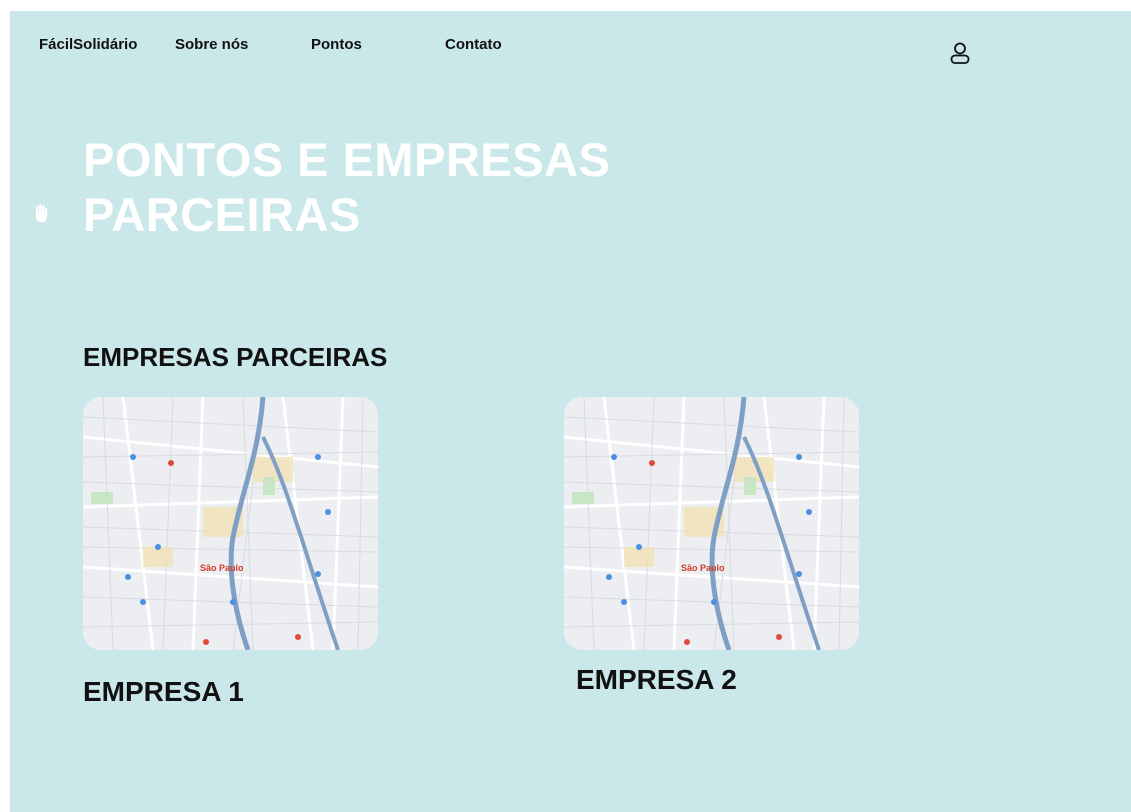 Image resolution: width=1131 pixels, height=812 pixels. What do you see at coordinates (41, 213) in the screenshot?
I see `hand-icon` at bounding box center [41, 213].